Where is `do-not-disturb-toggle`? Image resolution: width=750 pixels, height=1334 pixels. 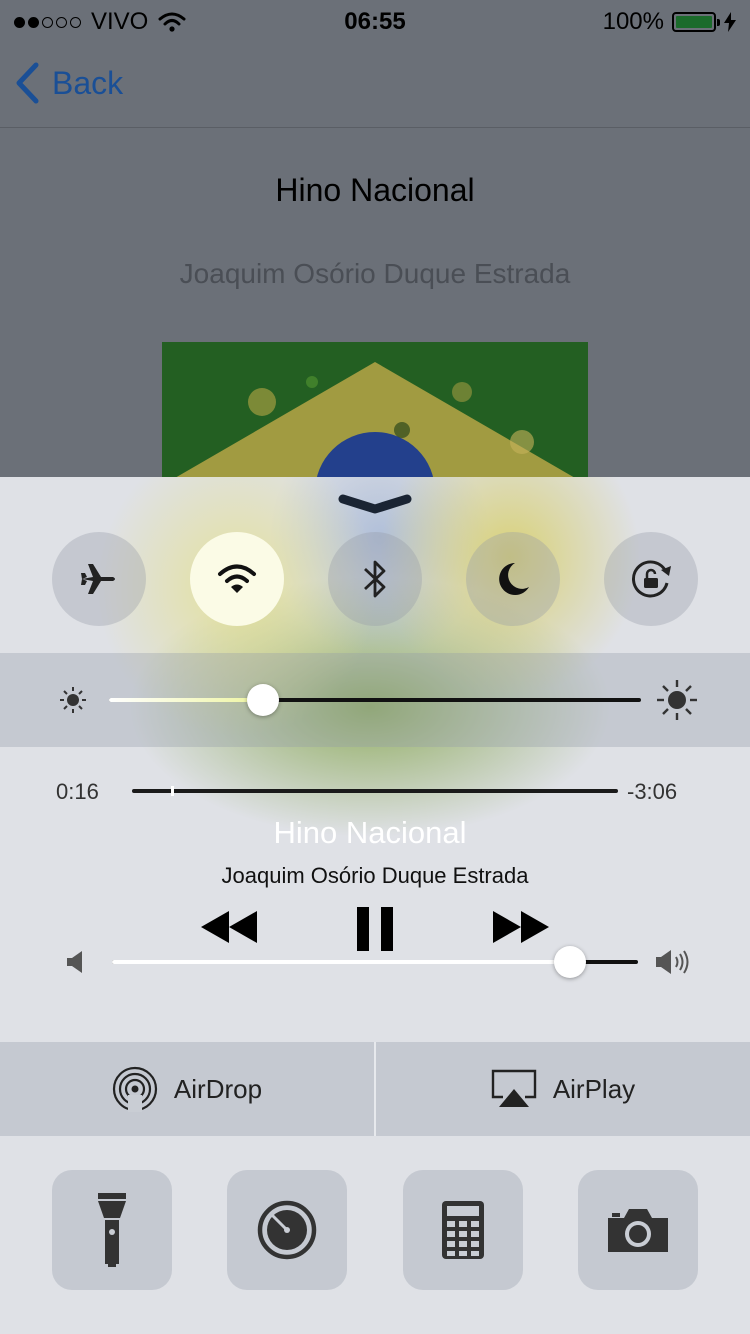 do-not-disturb-toggle is located at coordinates (513, 579).